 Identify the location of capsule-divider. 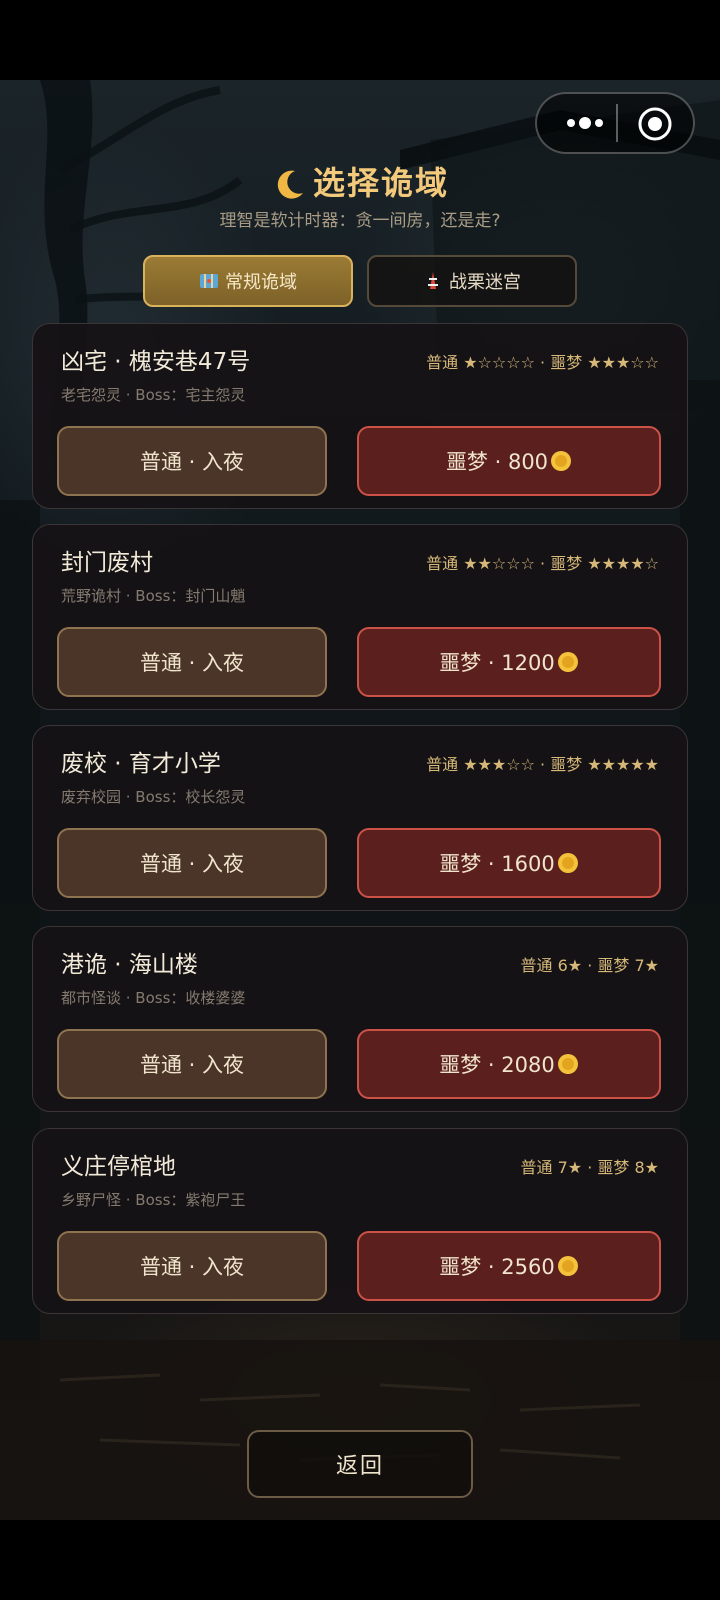
(617, 123).